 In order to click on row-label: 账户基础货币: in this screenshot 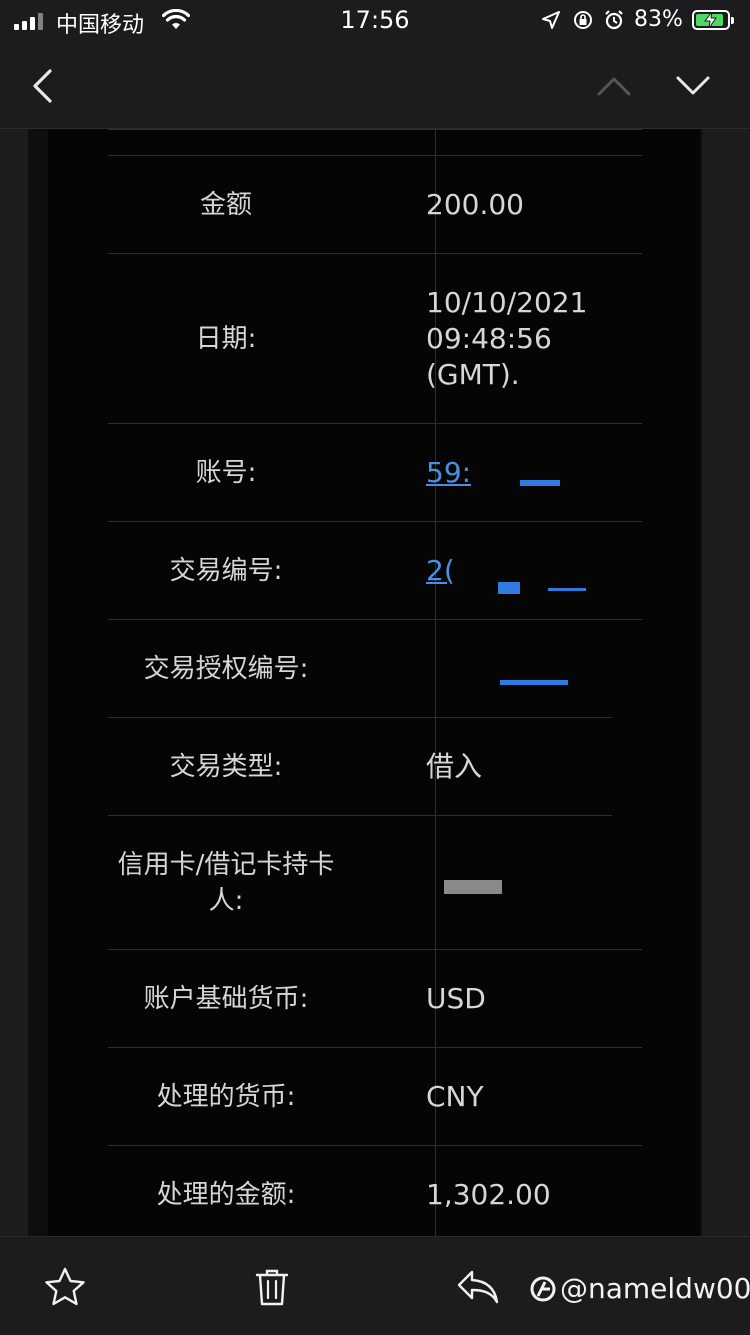, I will do `click(226, 999)`.